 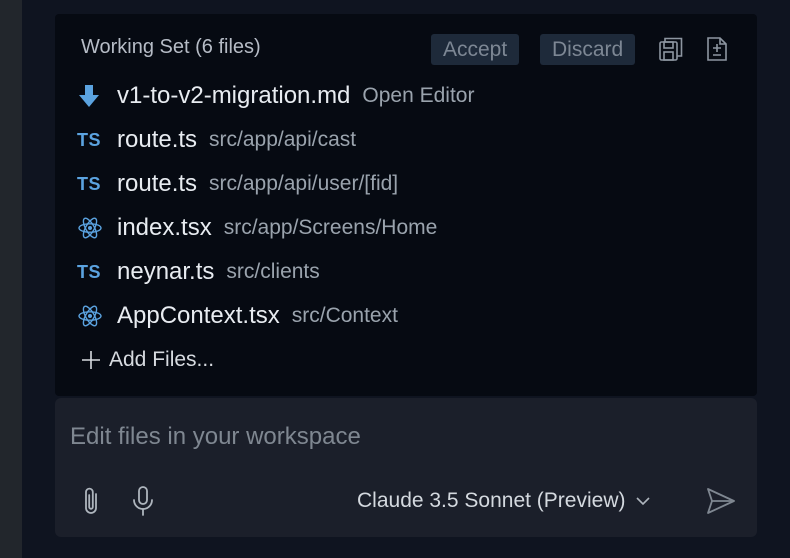 What do you see at coordinates (643, 501) in the screenshot?
I see `chevron-down-icon` at bounding box center [643, 501].